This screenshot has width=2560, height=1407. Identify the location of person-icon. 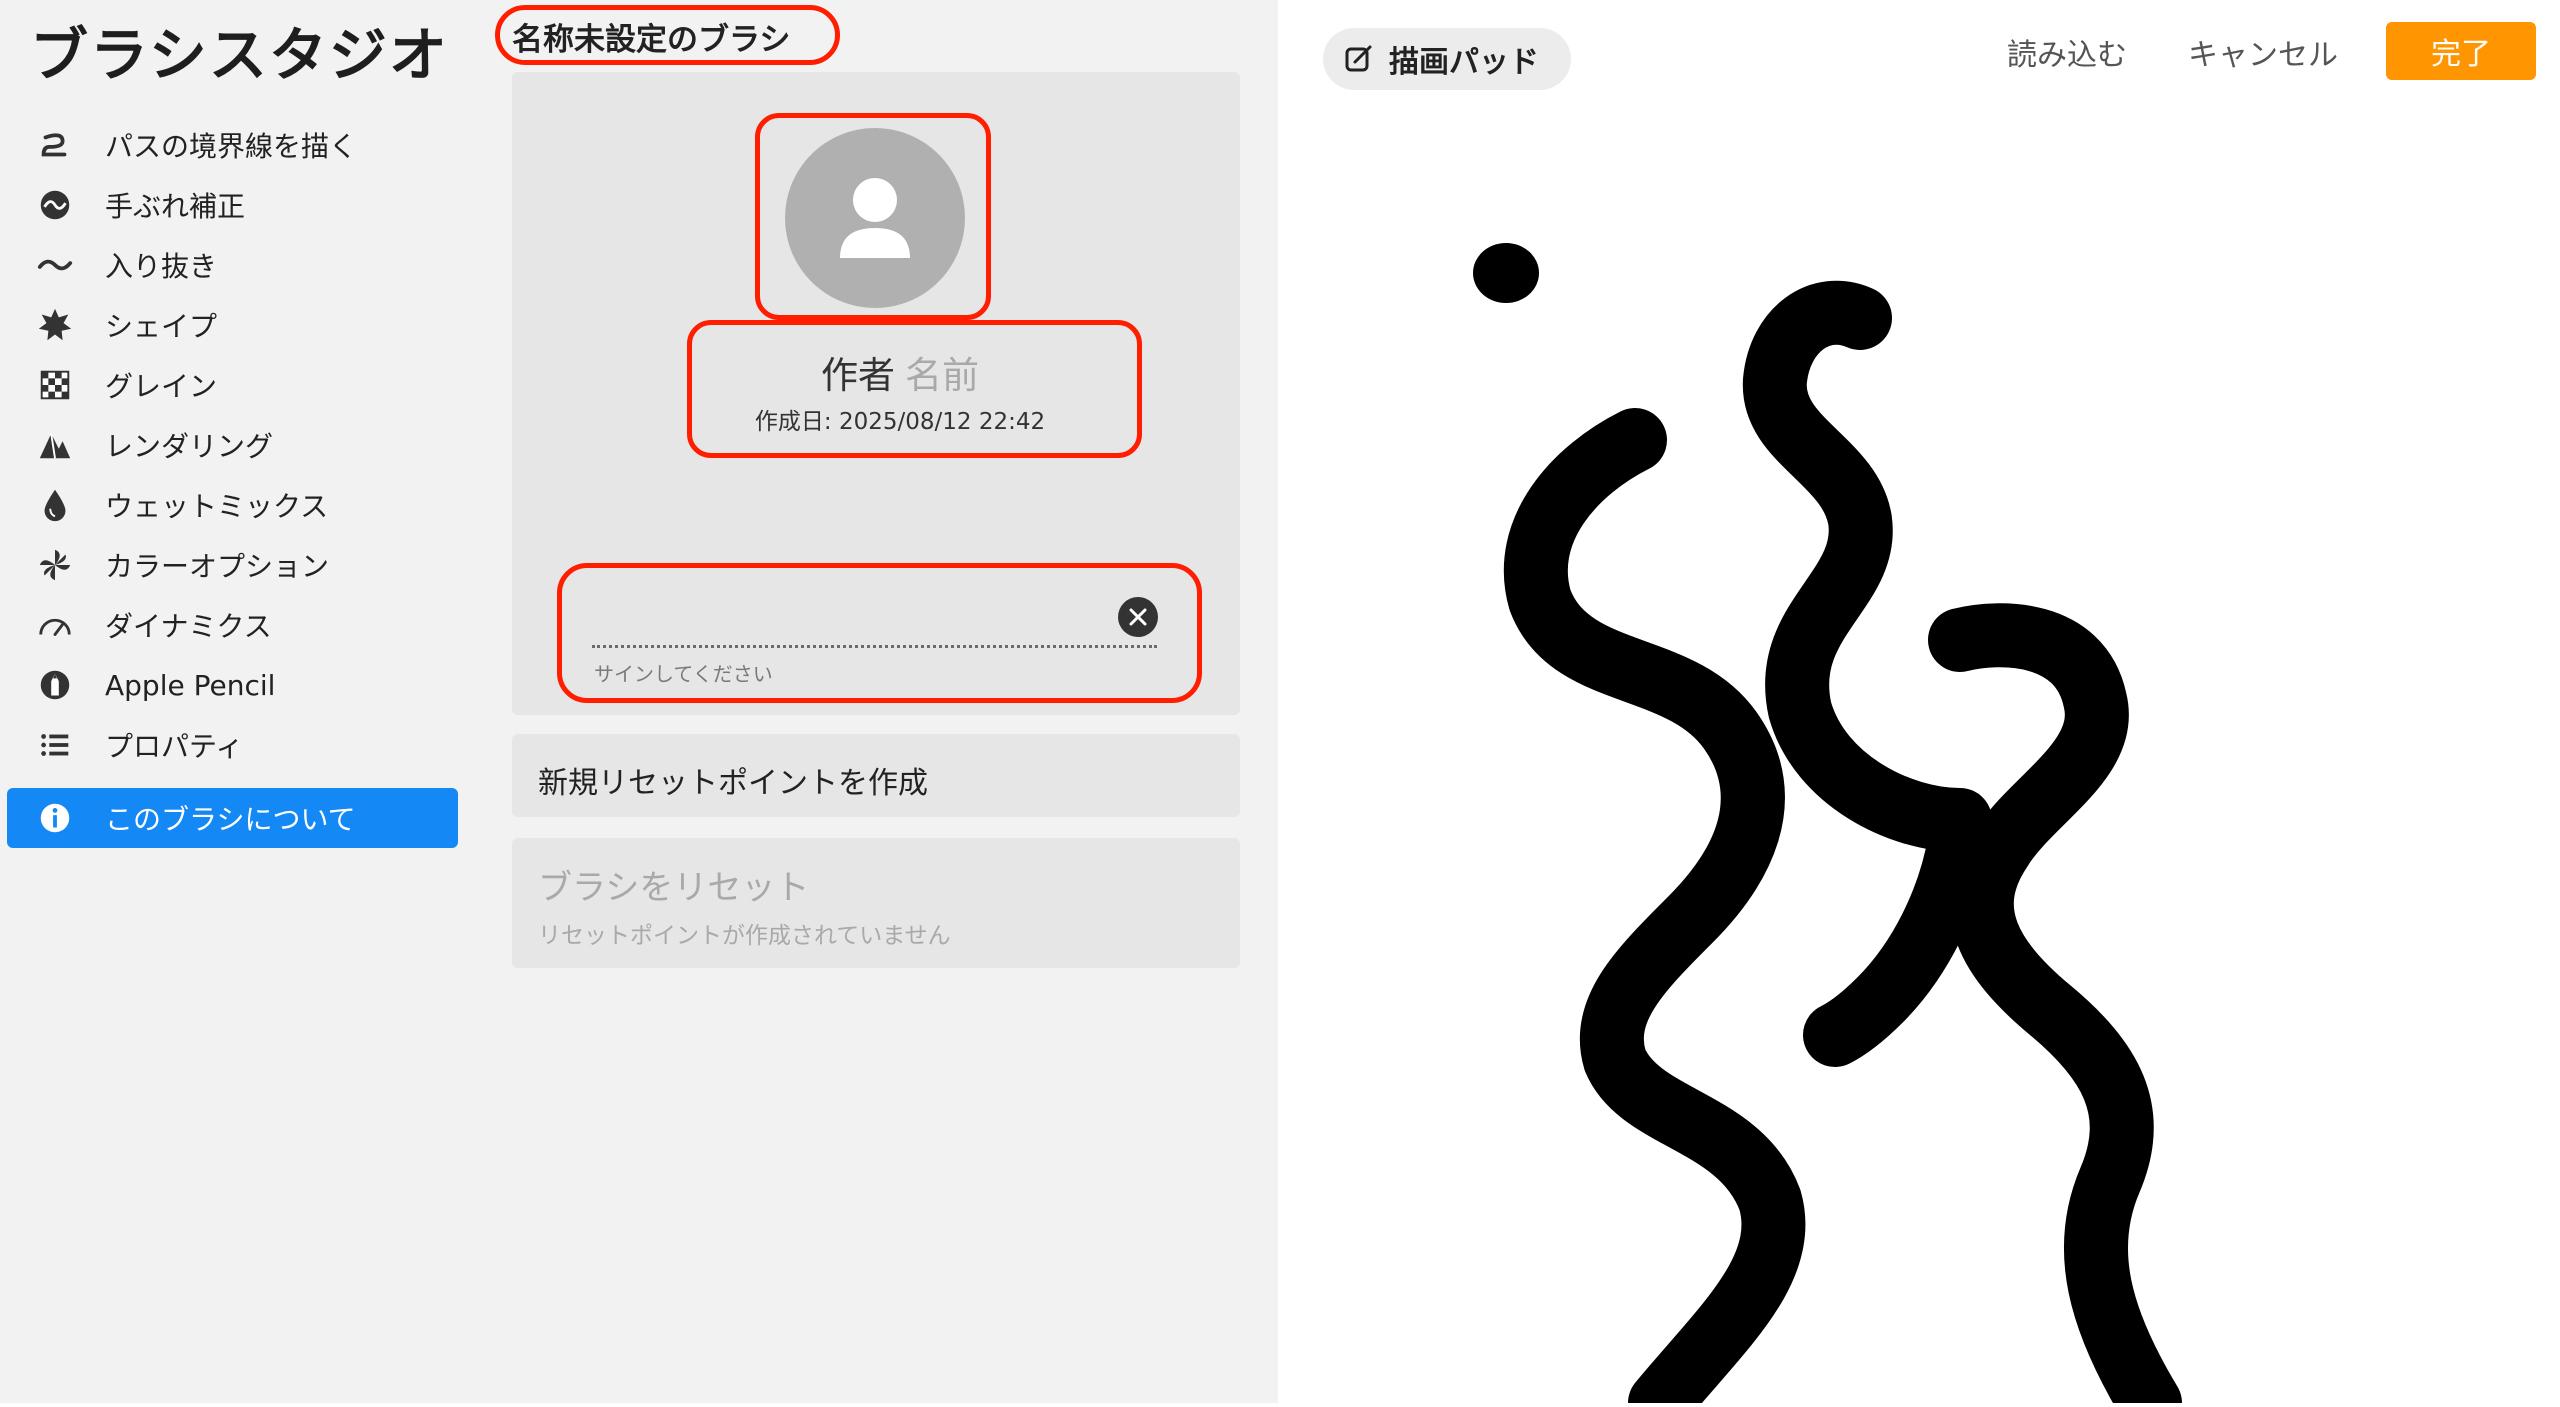
(875, 218).